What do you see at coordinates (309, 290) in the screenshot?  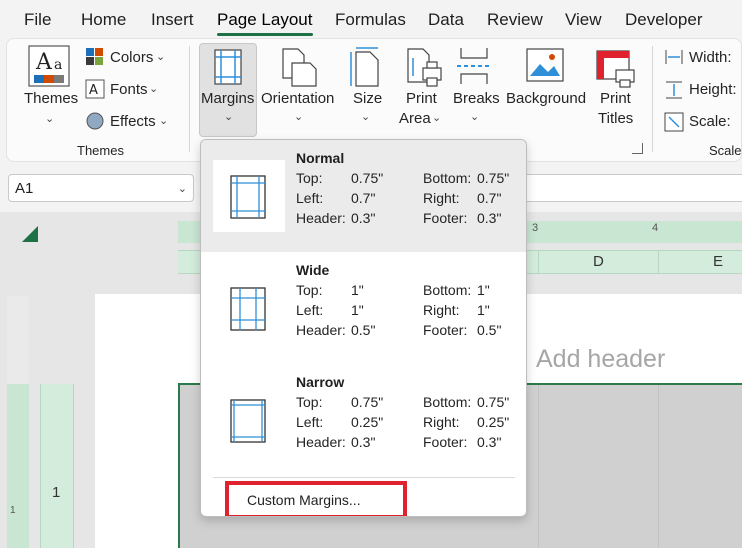 I see `top-label: Top:` at bounding box center [309, 290].